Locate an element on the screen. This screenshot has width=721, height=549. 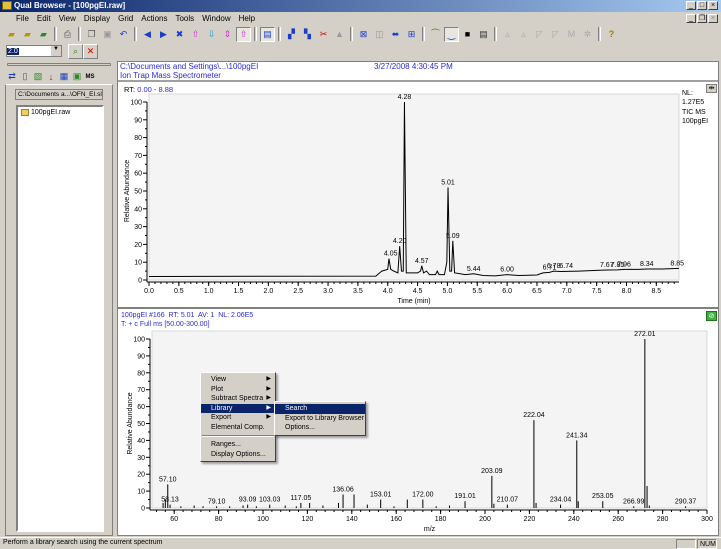
maximize-button: □ is located at coordinates (702, 5).